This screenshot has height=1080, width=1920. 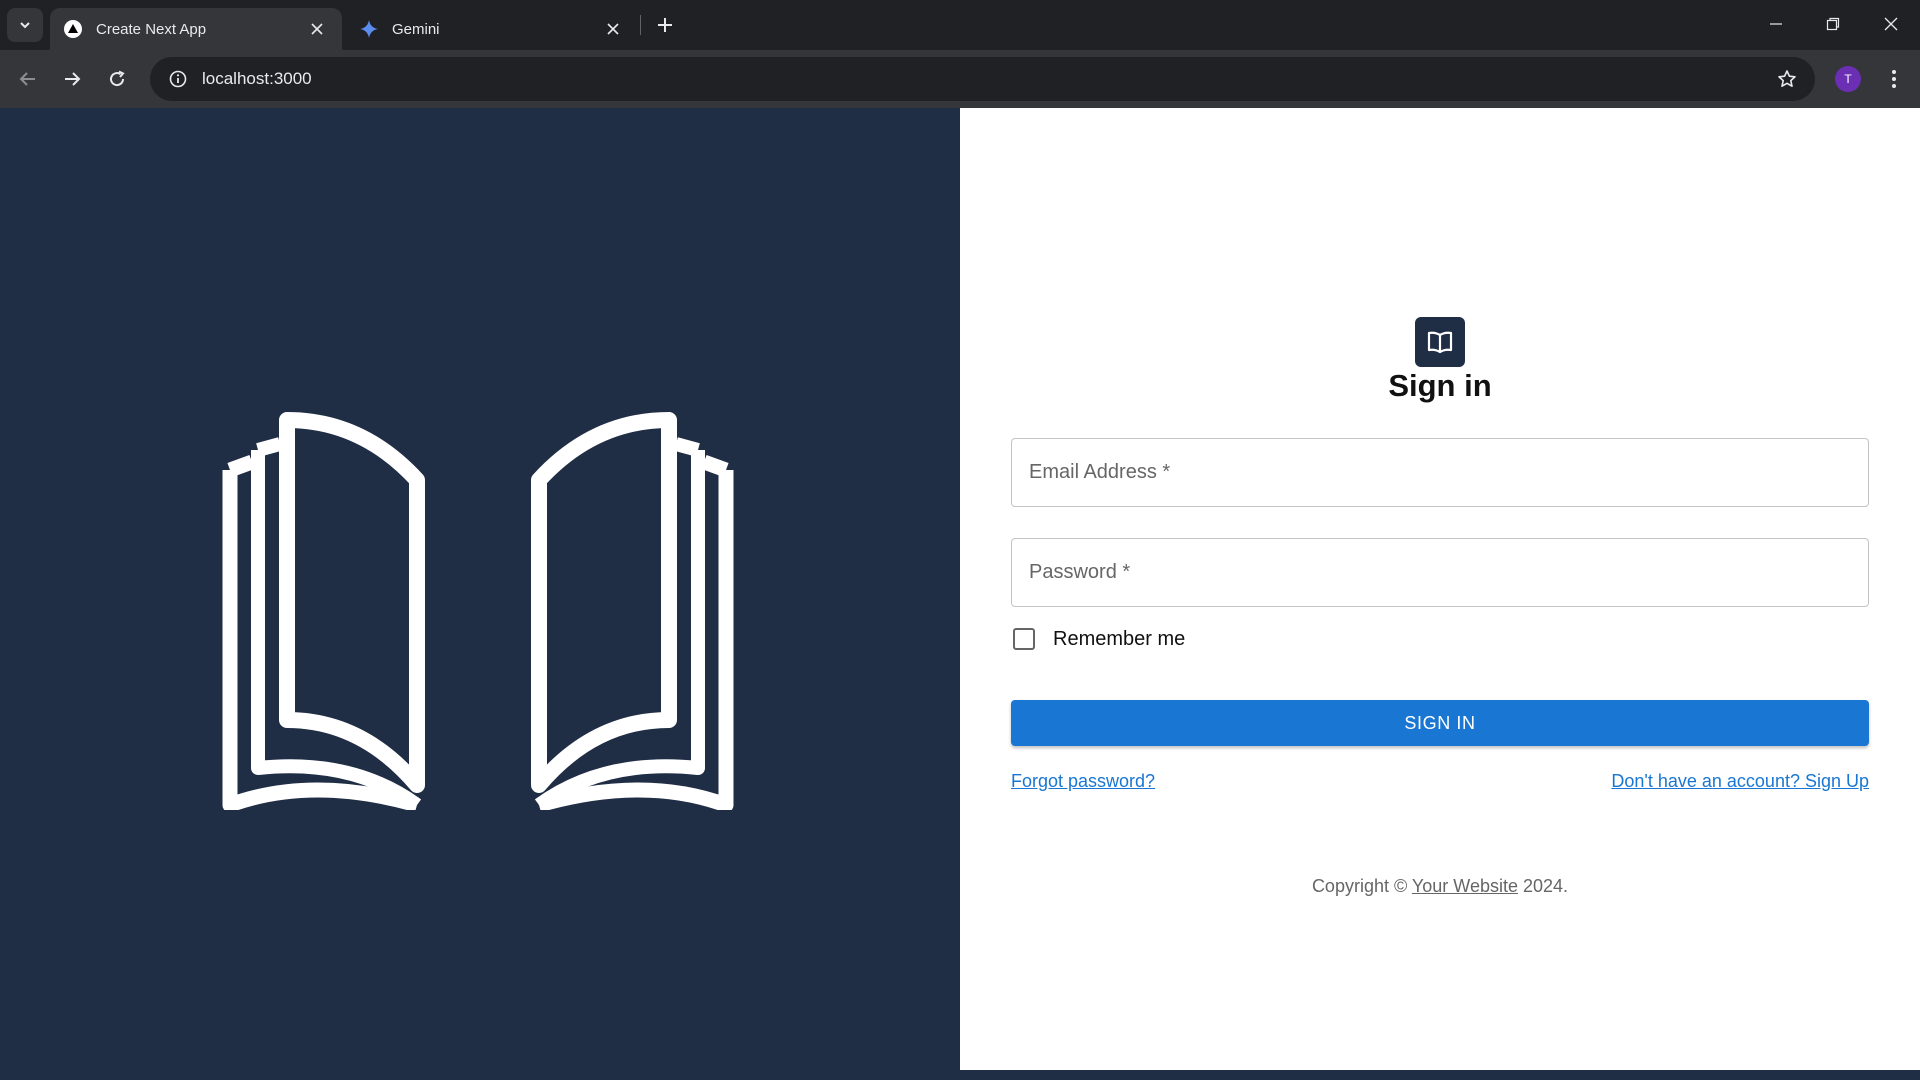 I want to click on tab-search-button, so click(x=25, y=25).